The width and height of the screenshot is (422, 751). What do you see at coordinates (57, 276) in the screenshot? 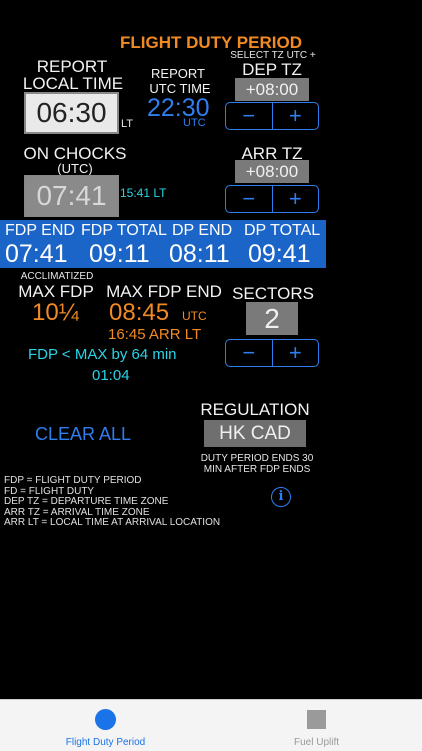
I see `acclimatized-label: ACCLIMATIZED` at bounding box center [57, 276].